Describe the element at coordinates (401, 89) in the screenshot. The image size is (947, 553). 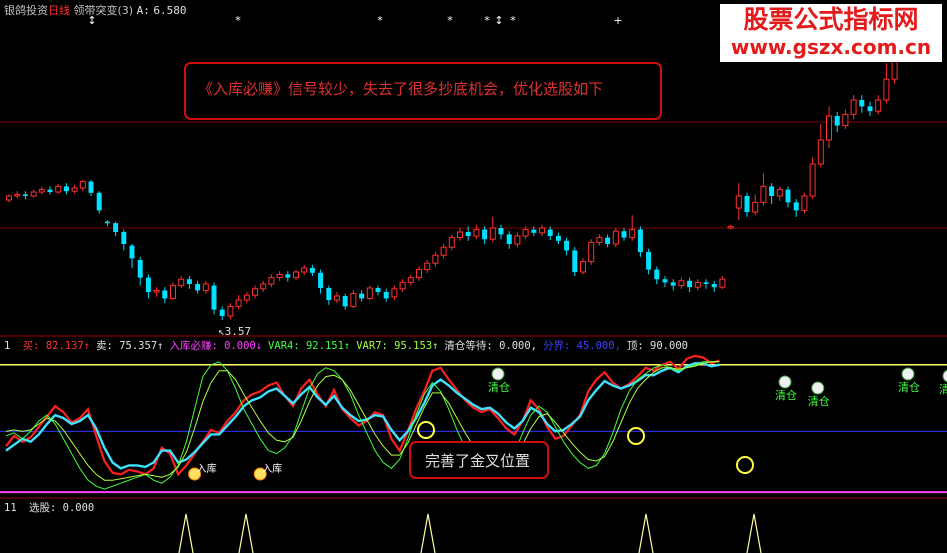
I see `top-callout-text: 《入库必赚》信号较少，失去了很多抄底机会，优化选股如下` at that location.